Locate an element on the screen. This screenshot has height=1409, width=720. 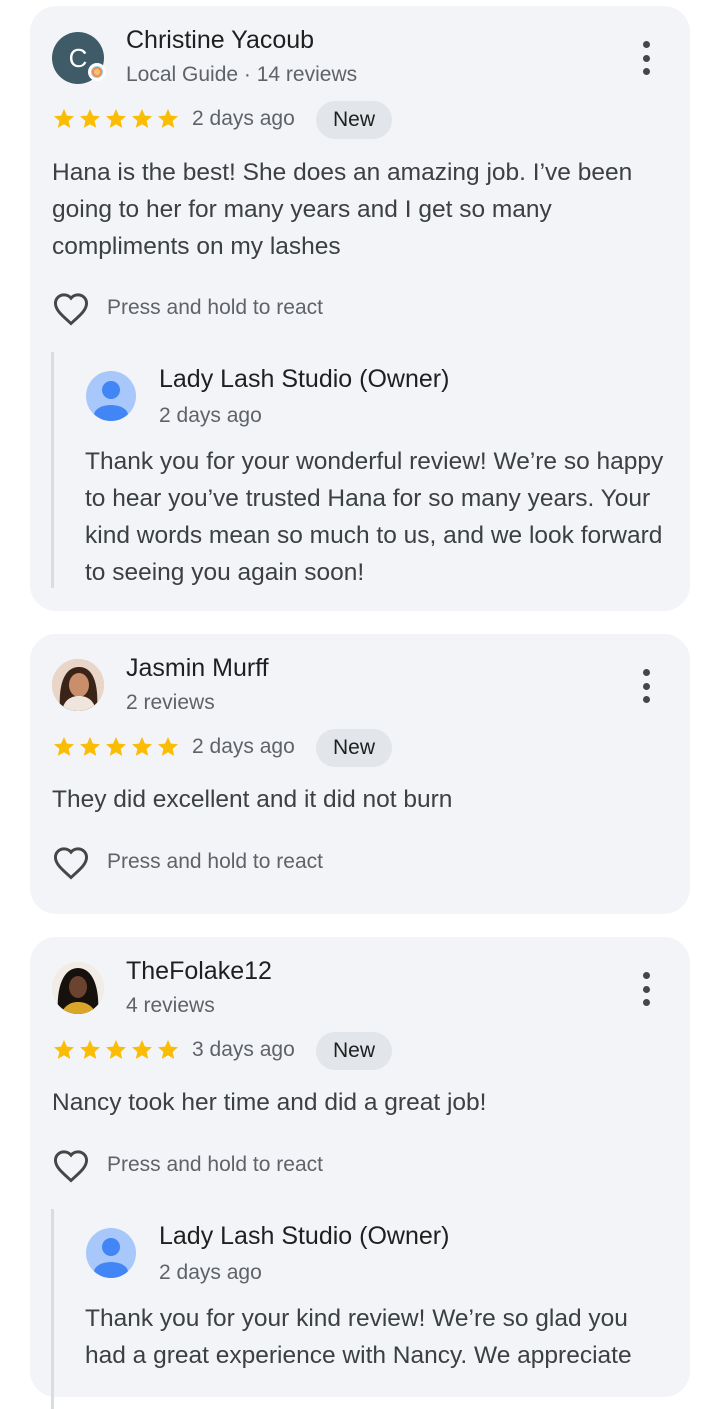
review-text: They did excellent and it did not burn is located at coordinates (252, 799).